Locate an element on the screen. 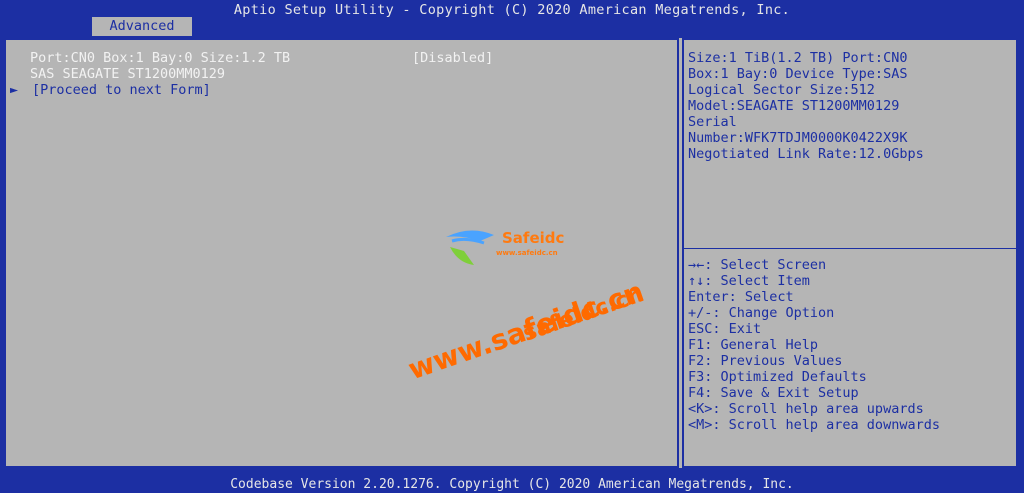 This screenshot has width=1024, height=493. drive-value: [Disabled] is located at coordinates (452, 58).